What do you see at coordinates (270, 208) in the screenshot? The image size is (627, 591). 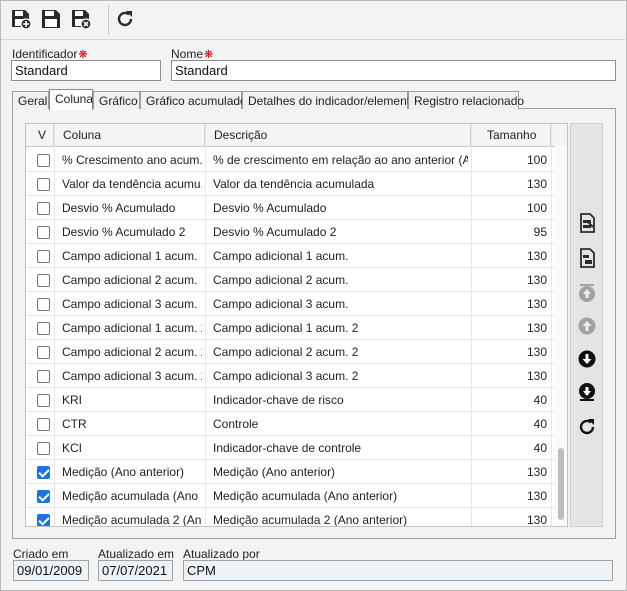 I see `cell-descricao: Desvio % Acumulado` at bounding box center [270, 208].